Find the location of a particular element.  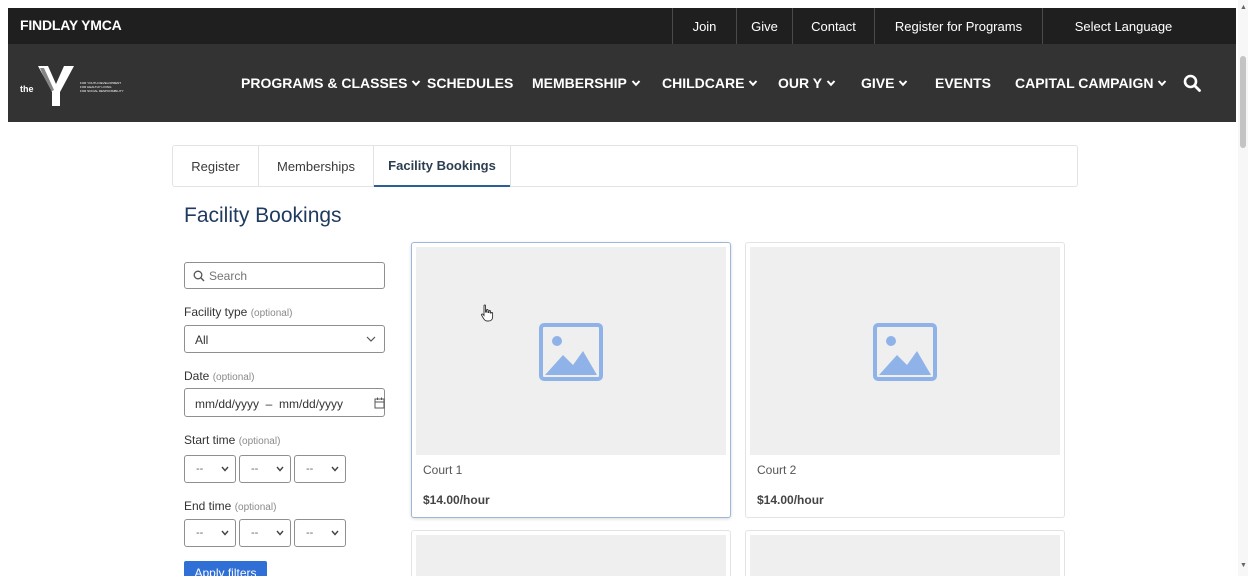

nav-our-y: OUR Y is located at coordinates (807, 83).